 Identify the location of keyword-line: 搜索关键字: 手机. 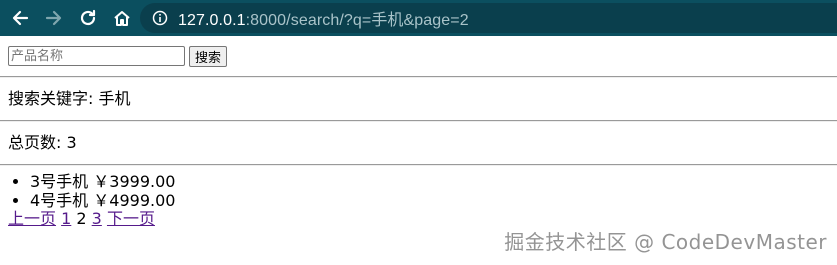
(69, 98).